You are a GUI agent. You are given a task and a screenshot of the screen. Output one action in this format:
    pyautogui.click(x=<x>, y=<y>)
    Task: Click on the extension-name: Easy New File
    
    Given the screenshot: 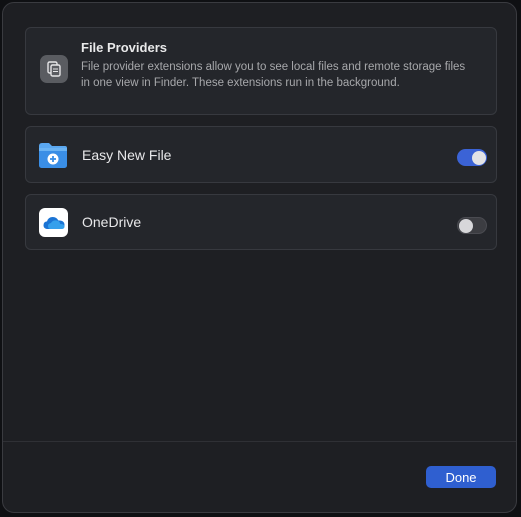 What is the action you would take?
    pyautogui.click(x=127, y=155)
    